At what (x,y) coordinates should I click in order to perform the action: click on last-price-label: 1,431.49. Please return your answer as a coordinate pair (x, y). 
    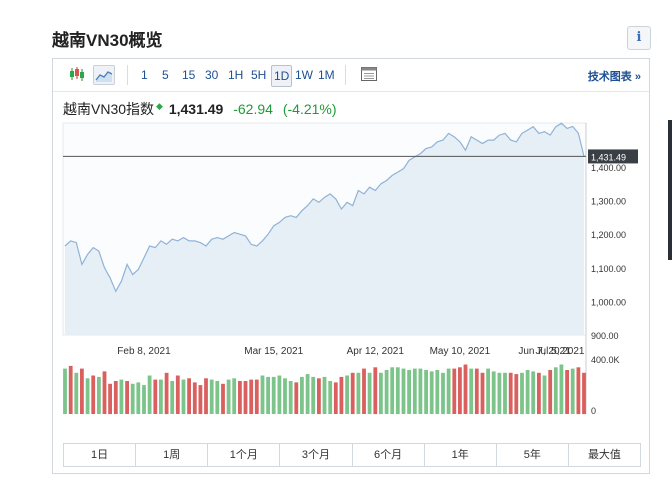
    Looking at the image, I should click on (608, 157).